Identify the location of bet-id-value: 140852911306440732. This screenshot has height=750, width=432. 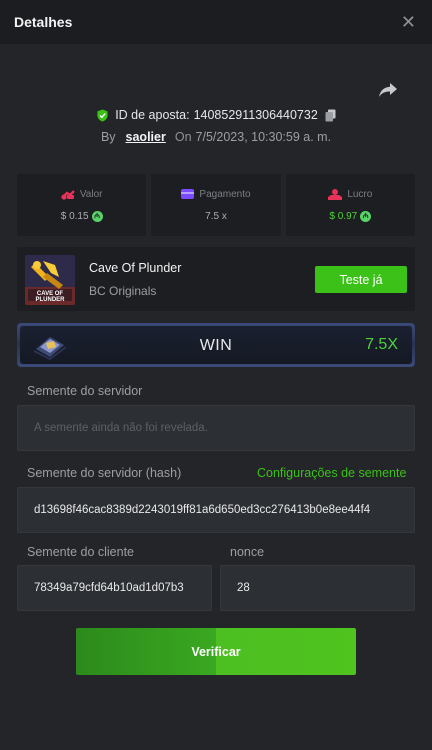
(255, 115).